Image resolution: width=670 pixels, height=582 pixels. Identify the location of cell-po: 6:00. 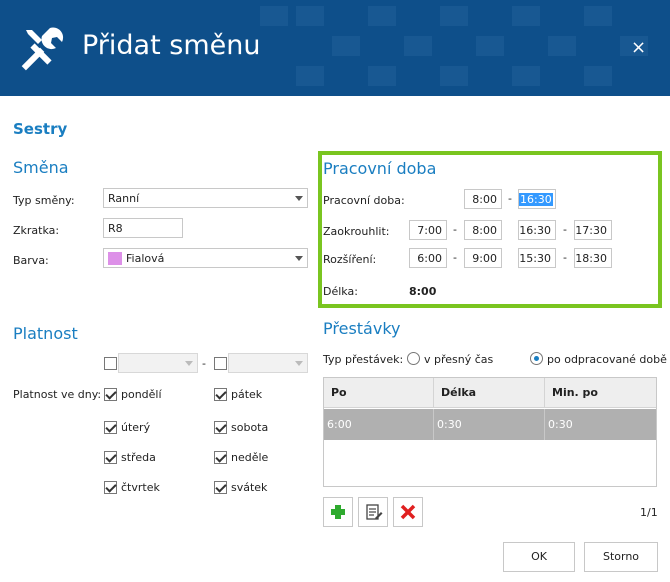
(379, 424).